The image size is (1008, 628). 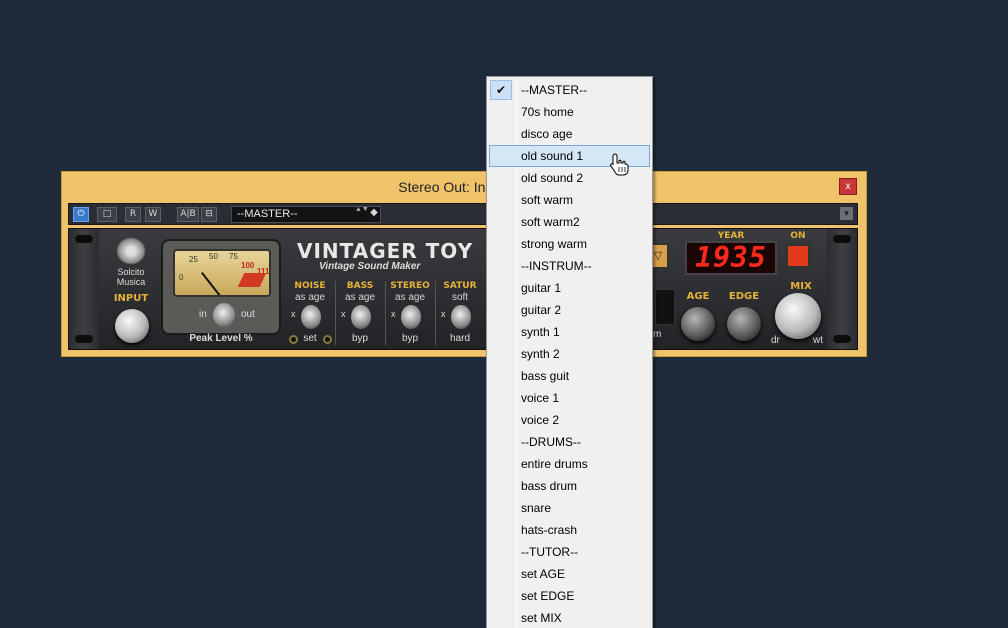 I want to click on bass-byp-label: byp, so click(x=360, y=338).